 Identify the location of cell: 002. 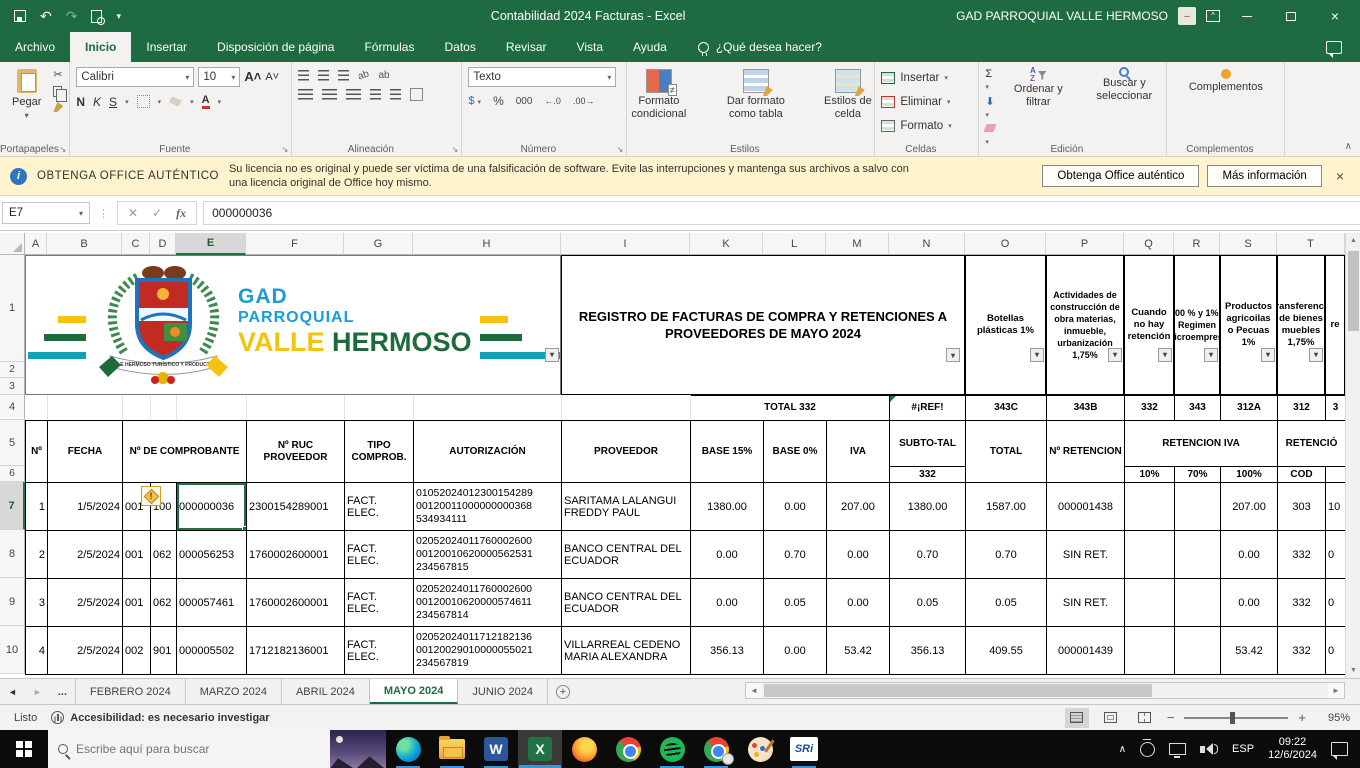
(136, 650).